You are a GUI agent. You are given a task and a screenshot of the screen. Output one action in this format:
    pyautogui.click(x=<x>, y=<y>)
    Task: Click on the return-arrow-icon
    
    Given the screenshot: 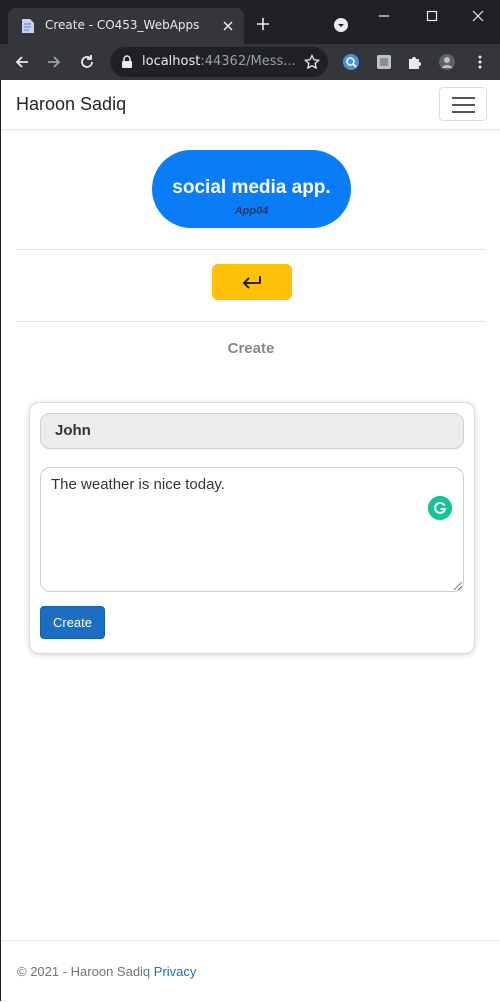 What is the action you would take?
    pyautogui.click(x=251, y=282)
    